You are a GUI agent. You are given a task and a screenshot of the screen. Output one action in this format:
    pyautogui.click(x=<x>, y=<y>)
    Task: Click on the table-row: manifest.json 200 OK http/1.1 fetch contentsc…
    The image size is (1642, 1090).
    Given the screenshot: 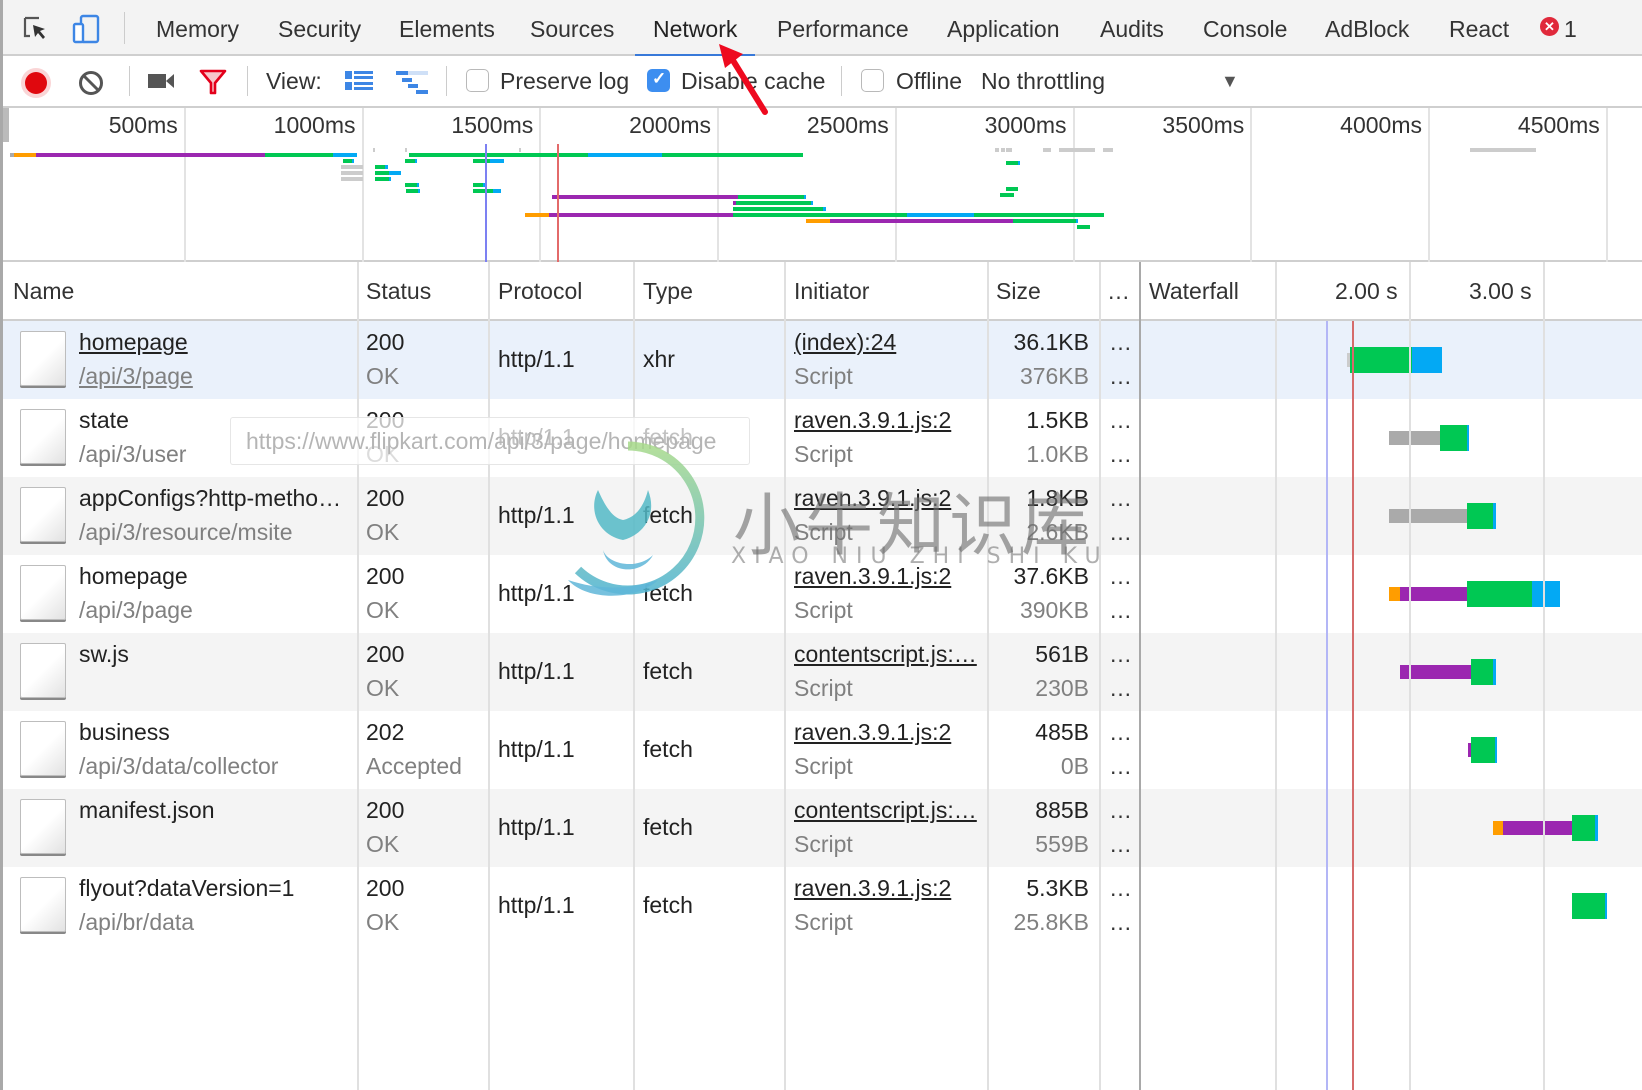 What is the action you would take?
    pyautogui.click(x=822, y=828)
    